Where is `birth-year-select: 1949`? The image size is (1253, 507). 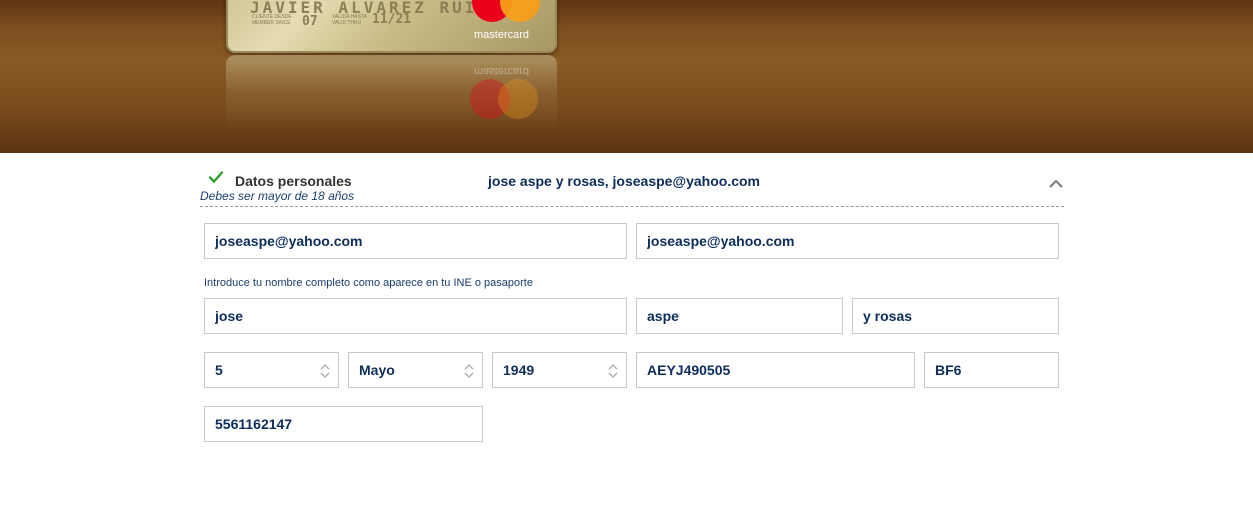 birth-year-select: 1949 is located at coordinates (559, 370).